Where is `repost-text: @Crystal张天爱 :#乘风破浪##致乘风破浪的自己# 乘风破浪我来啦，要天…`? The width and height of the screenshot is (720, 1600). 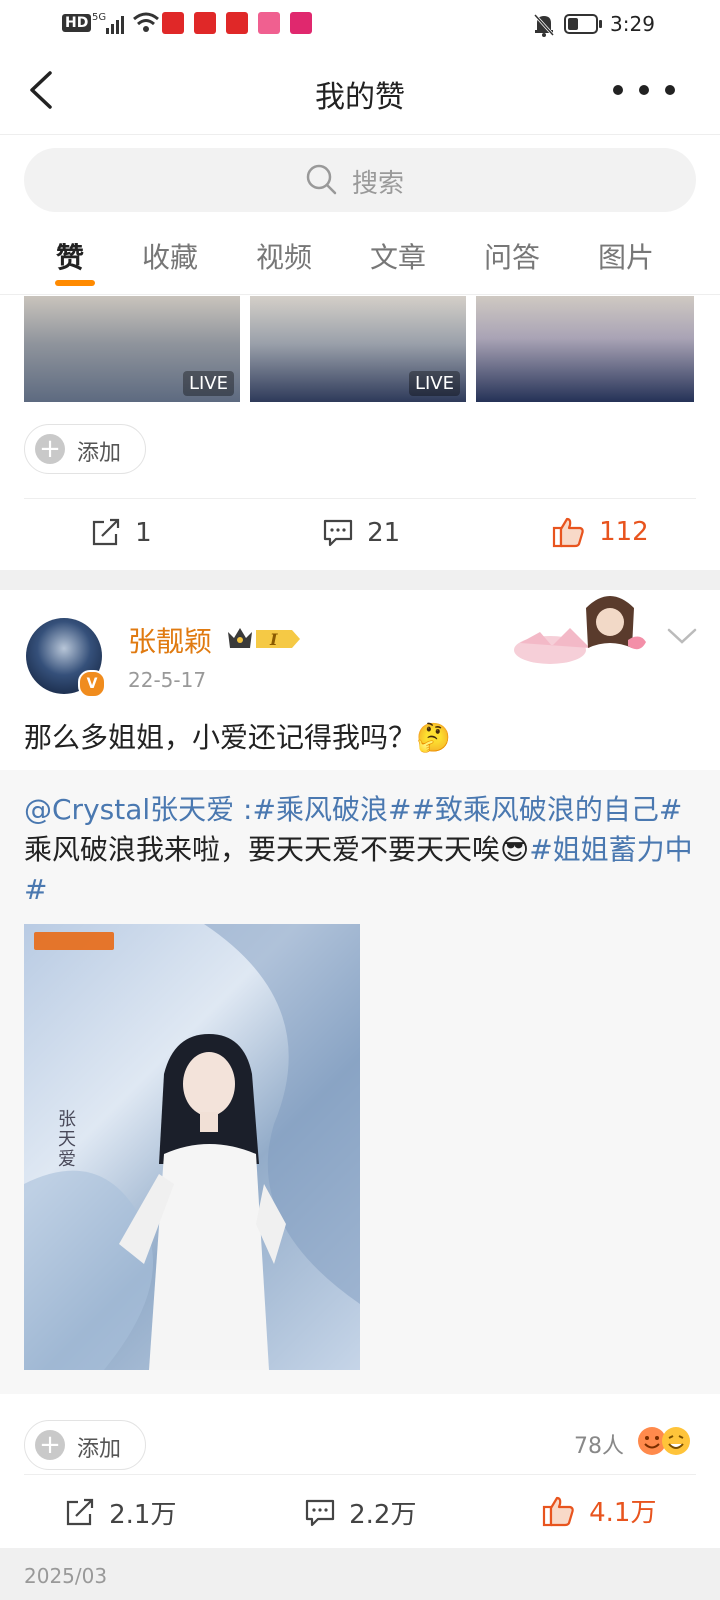 repost-text: @Crystal张天爱 :#乘风破浪##致乘风破浪的自己# 乘风破浪我来啦，要天… is located at coordinates (360, 850).